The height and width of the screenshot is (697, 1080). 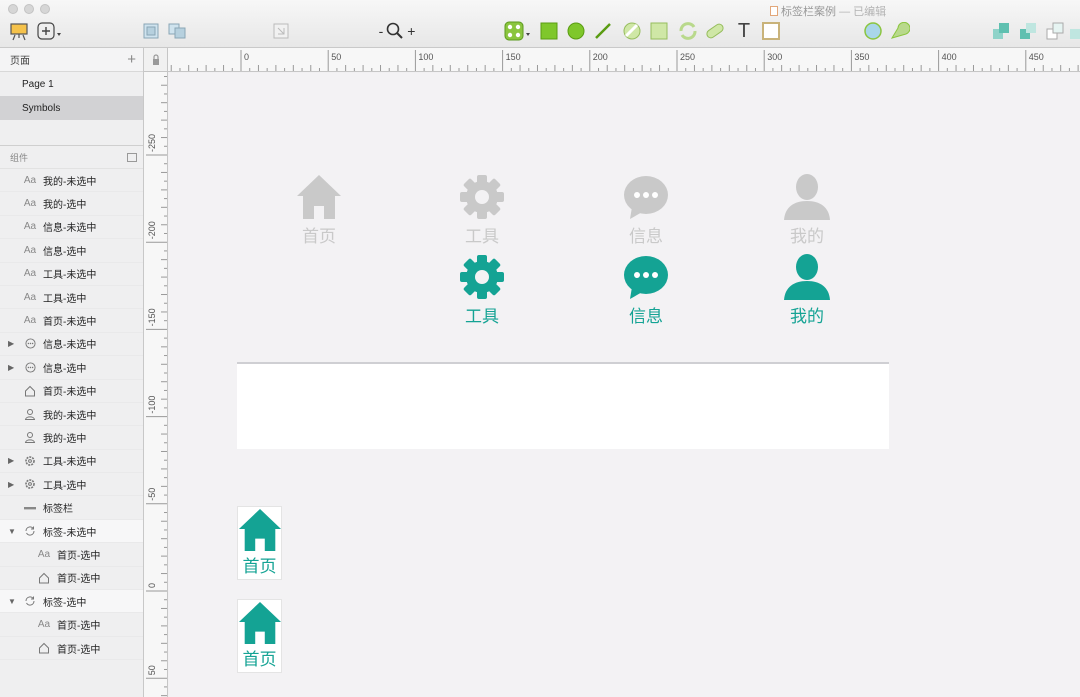 I want to click on tabbar-background, so click(x=563, y=405).